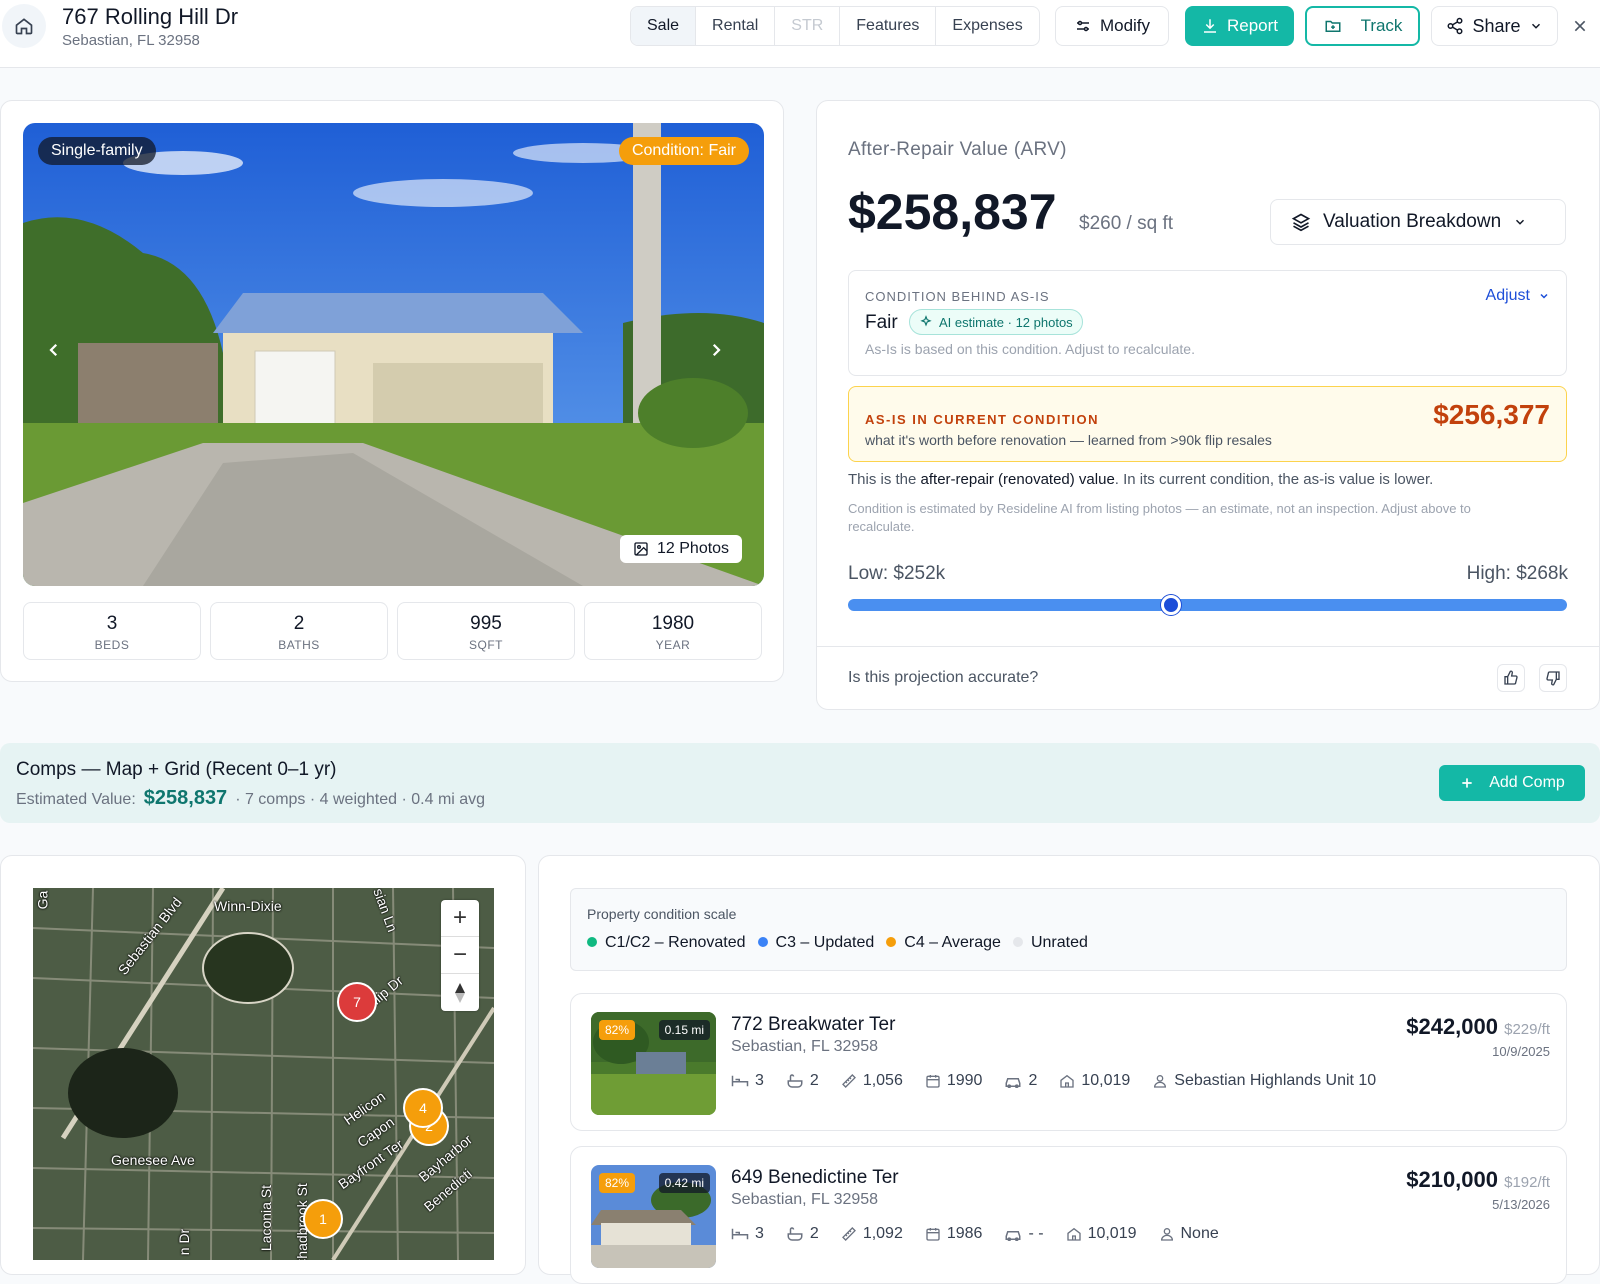 This screenshot has width=1600, height=1284. I want to click on comp-price: $210,000, so click(1452, 1179).